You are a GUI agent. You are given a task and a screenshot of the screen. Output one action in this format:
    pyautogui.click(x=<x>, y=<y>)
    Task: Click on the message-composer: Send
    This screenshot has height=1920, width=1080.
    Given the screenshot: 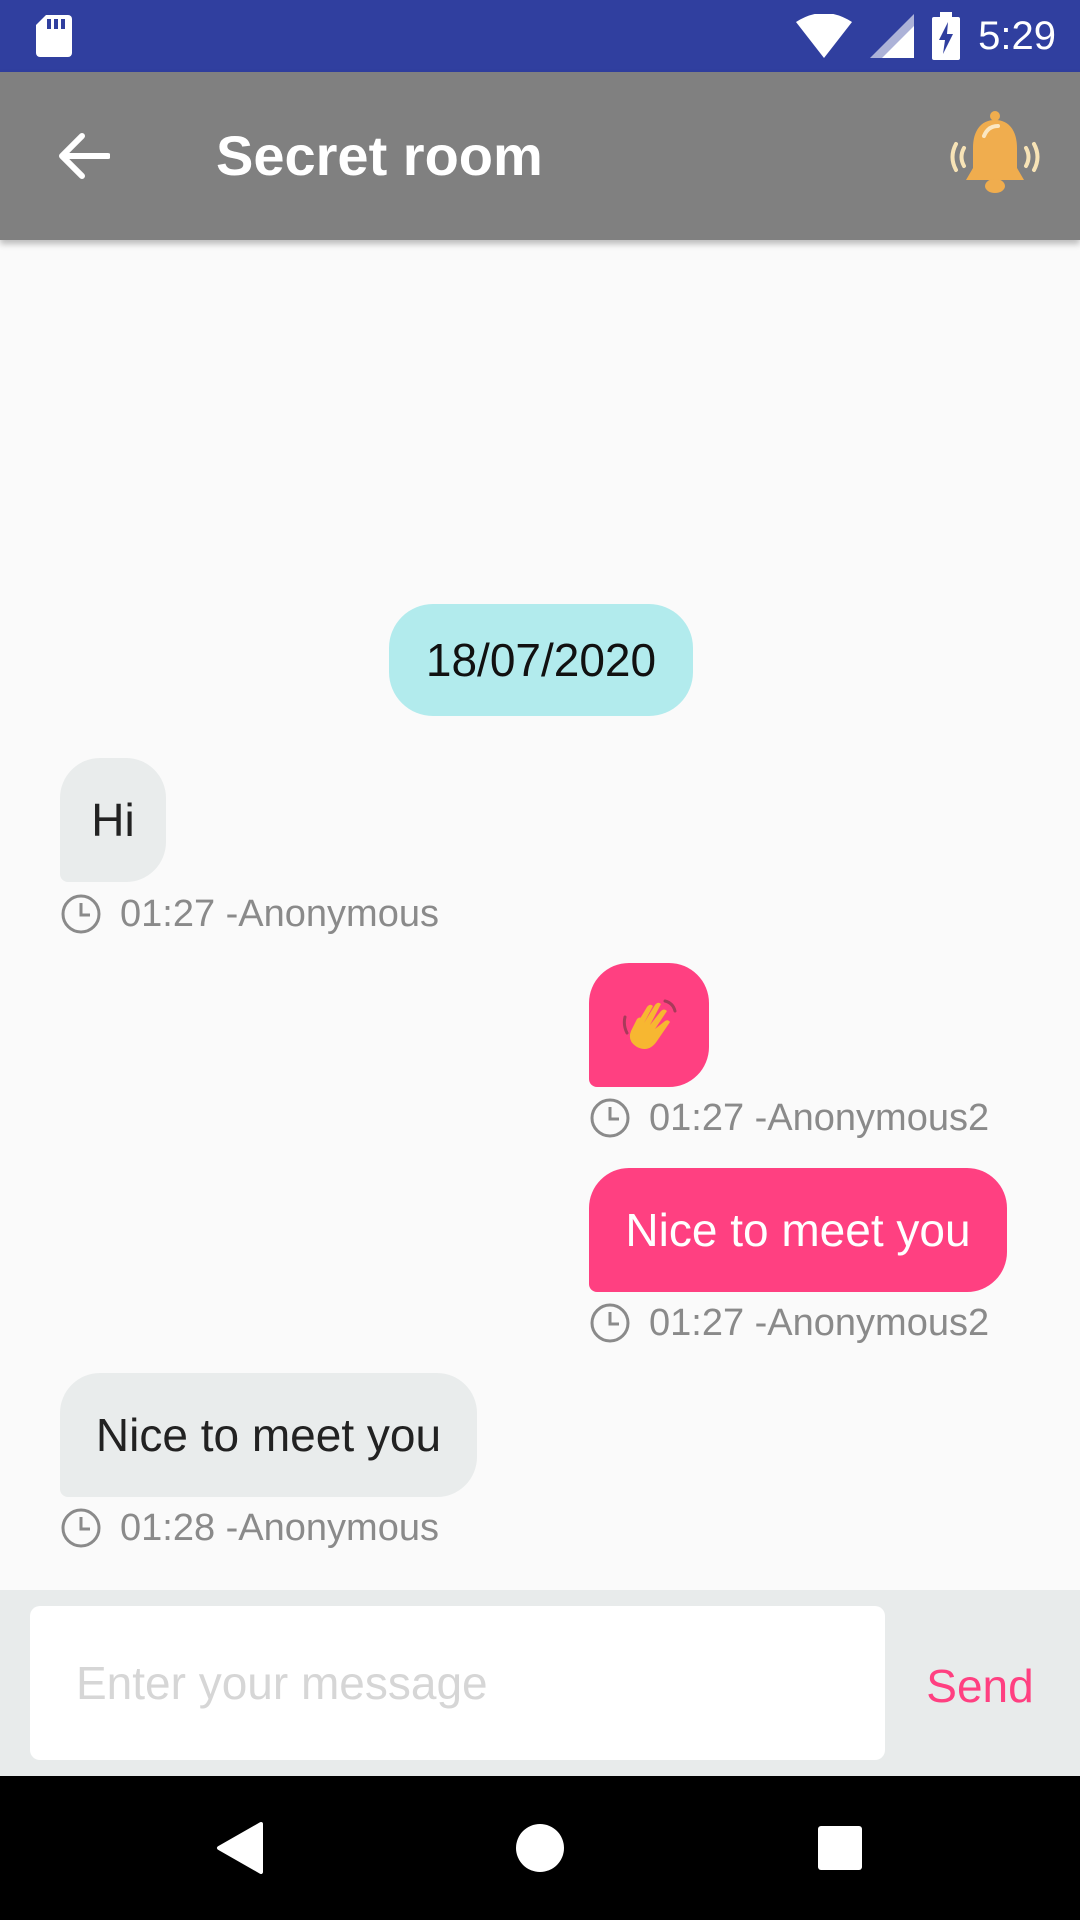 What is the action you would take?
    pyautogui.click(x=540, y=1683)
    